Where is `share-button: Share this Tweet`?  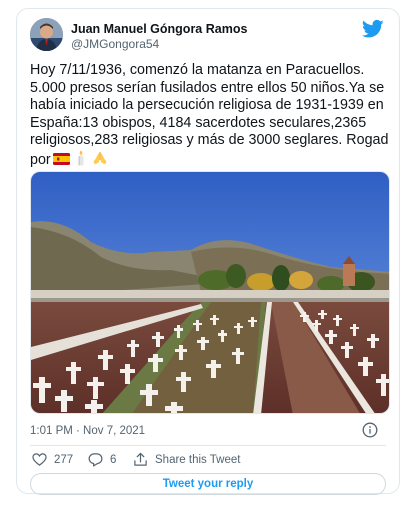 share-button: Share this Tweet is located at coordinates (186, 459).